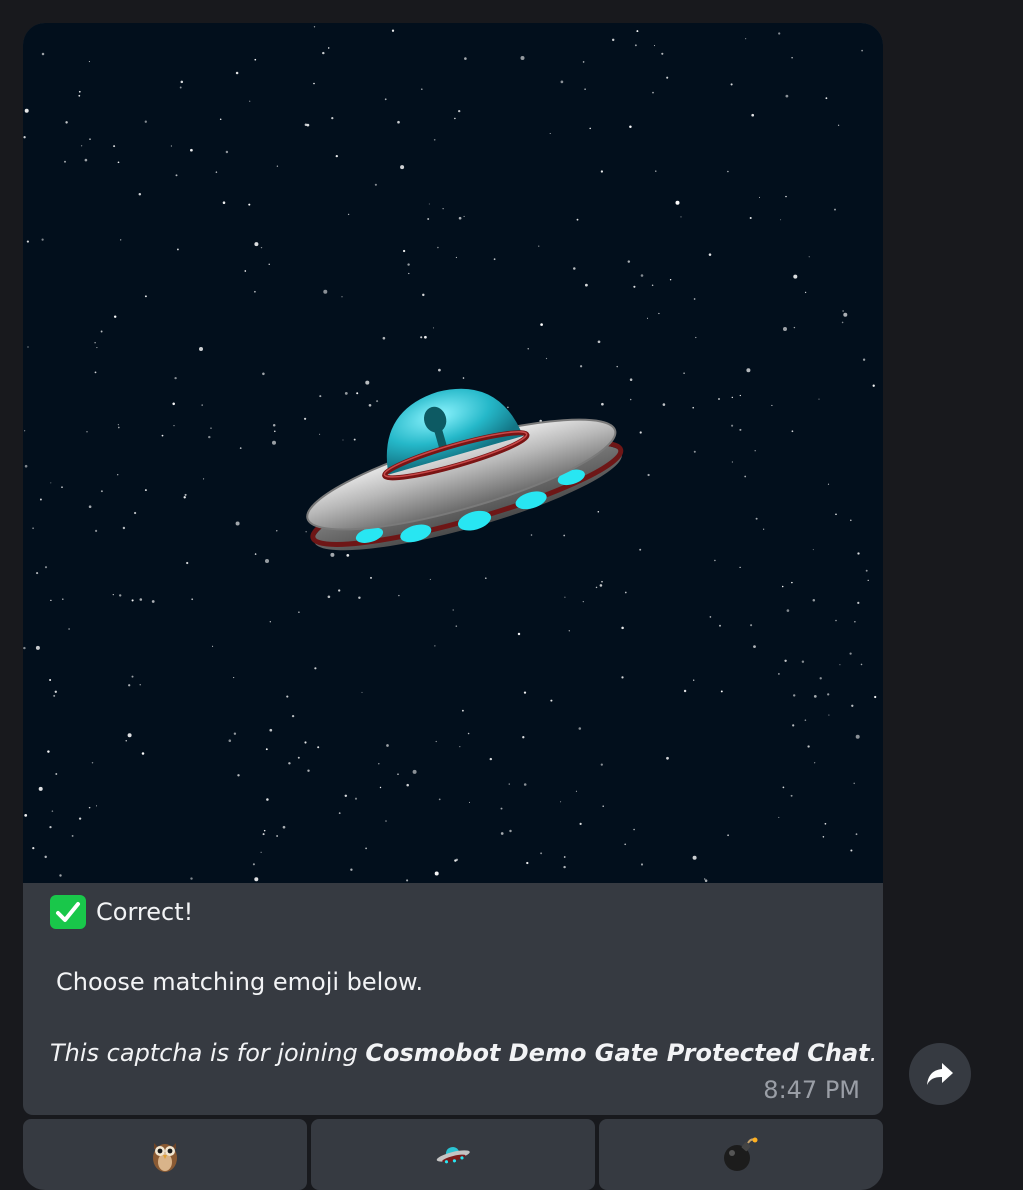 Image resolution: width=1023 pixels, height=1190 pixels. I want to click on owl-option-button, so click(165, 1154).